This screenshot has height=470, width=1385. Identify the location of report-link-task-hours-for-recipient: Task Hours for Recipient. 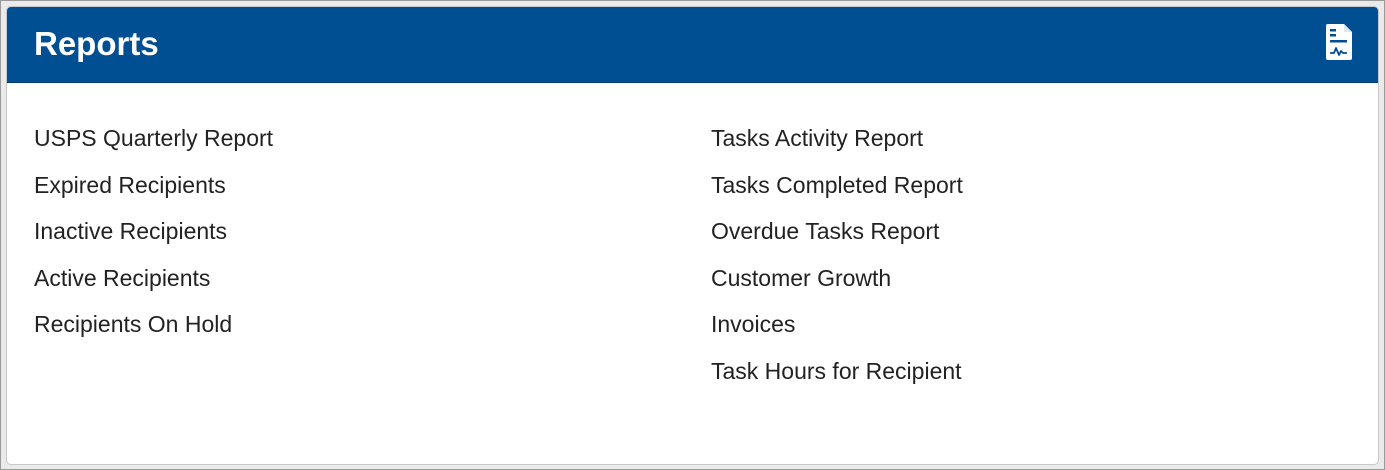
(837, 371).